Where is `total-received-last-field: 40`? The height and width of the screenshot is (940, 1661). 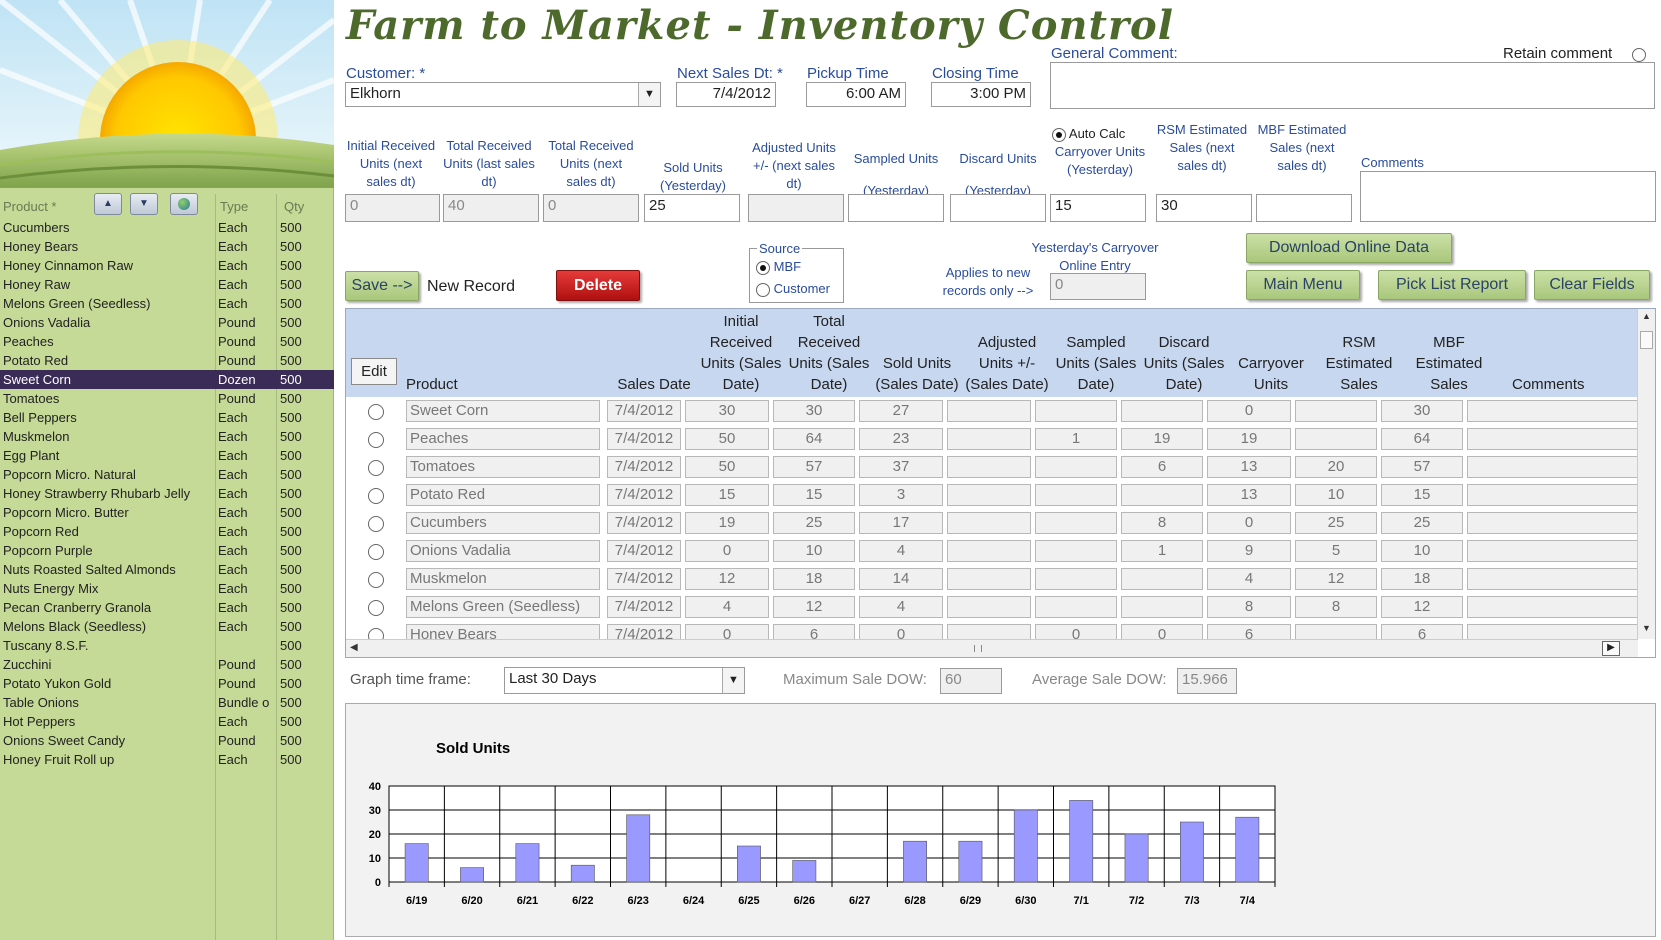
total-received-last-field: 40 is located at coordinates (491, 208).